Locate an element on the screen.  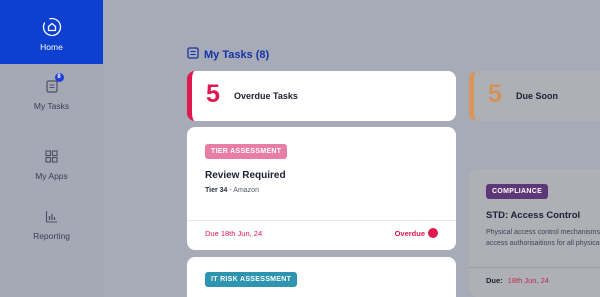
sidebar-item-reporting: Reporting is located at coordinates (51, 223).